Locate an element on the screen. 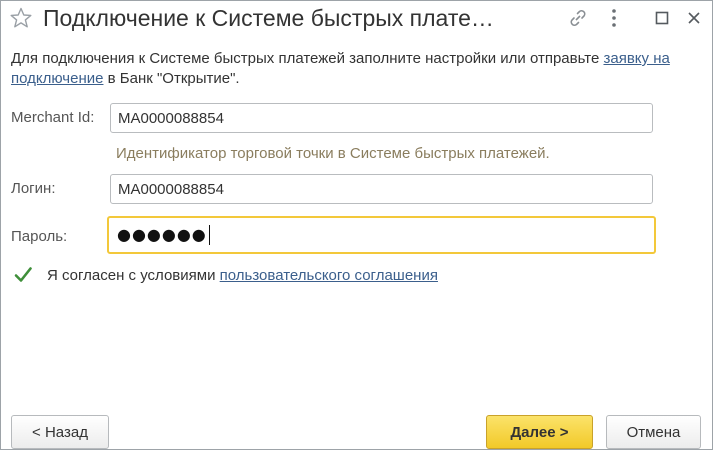 This screenshot has width=713, height=450. agreement-checkbox is located at coordinates (23, 275).